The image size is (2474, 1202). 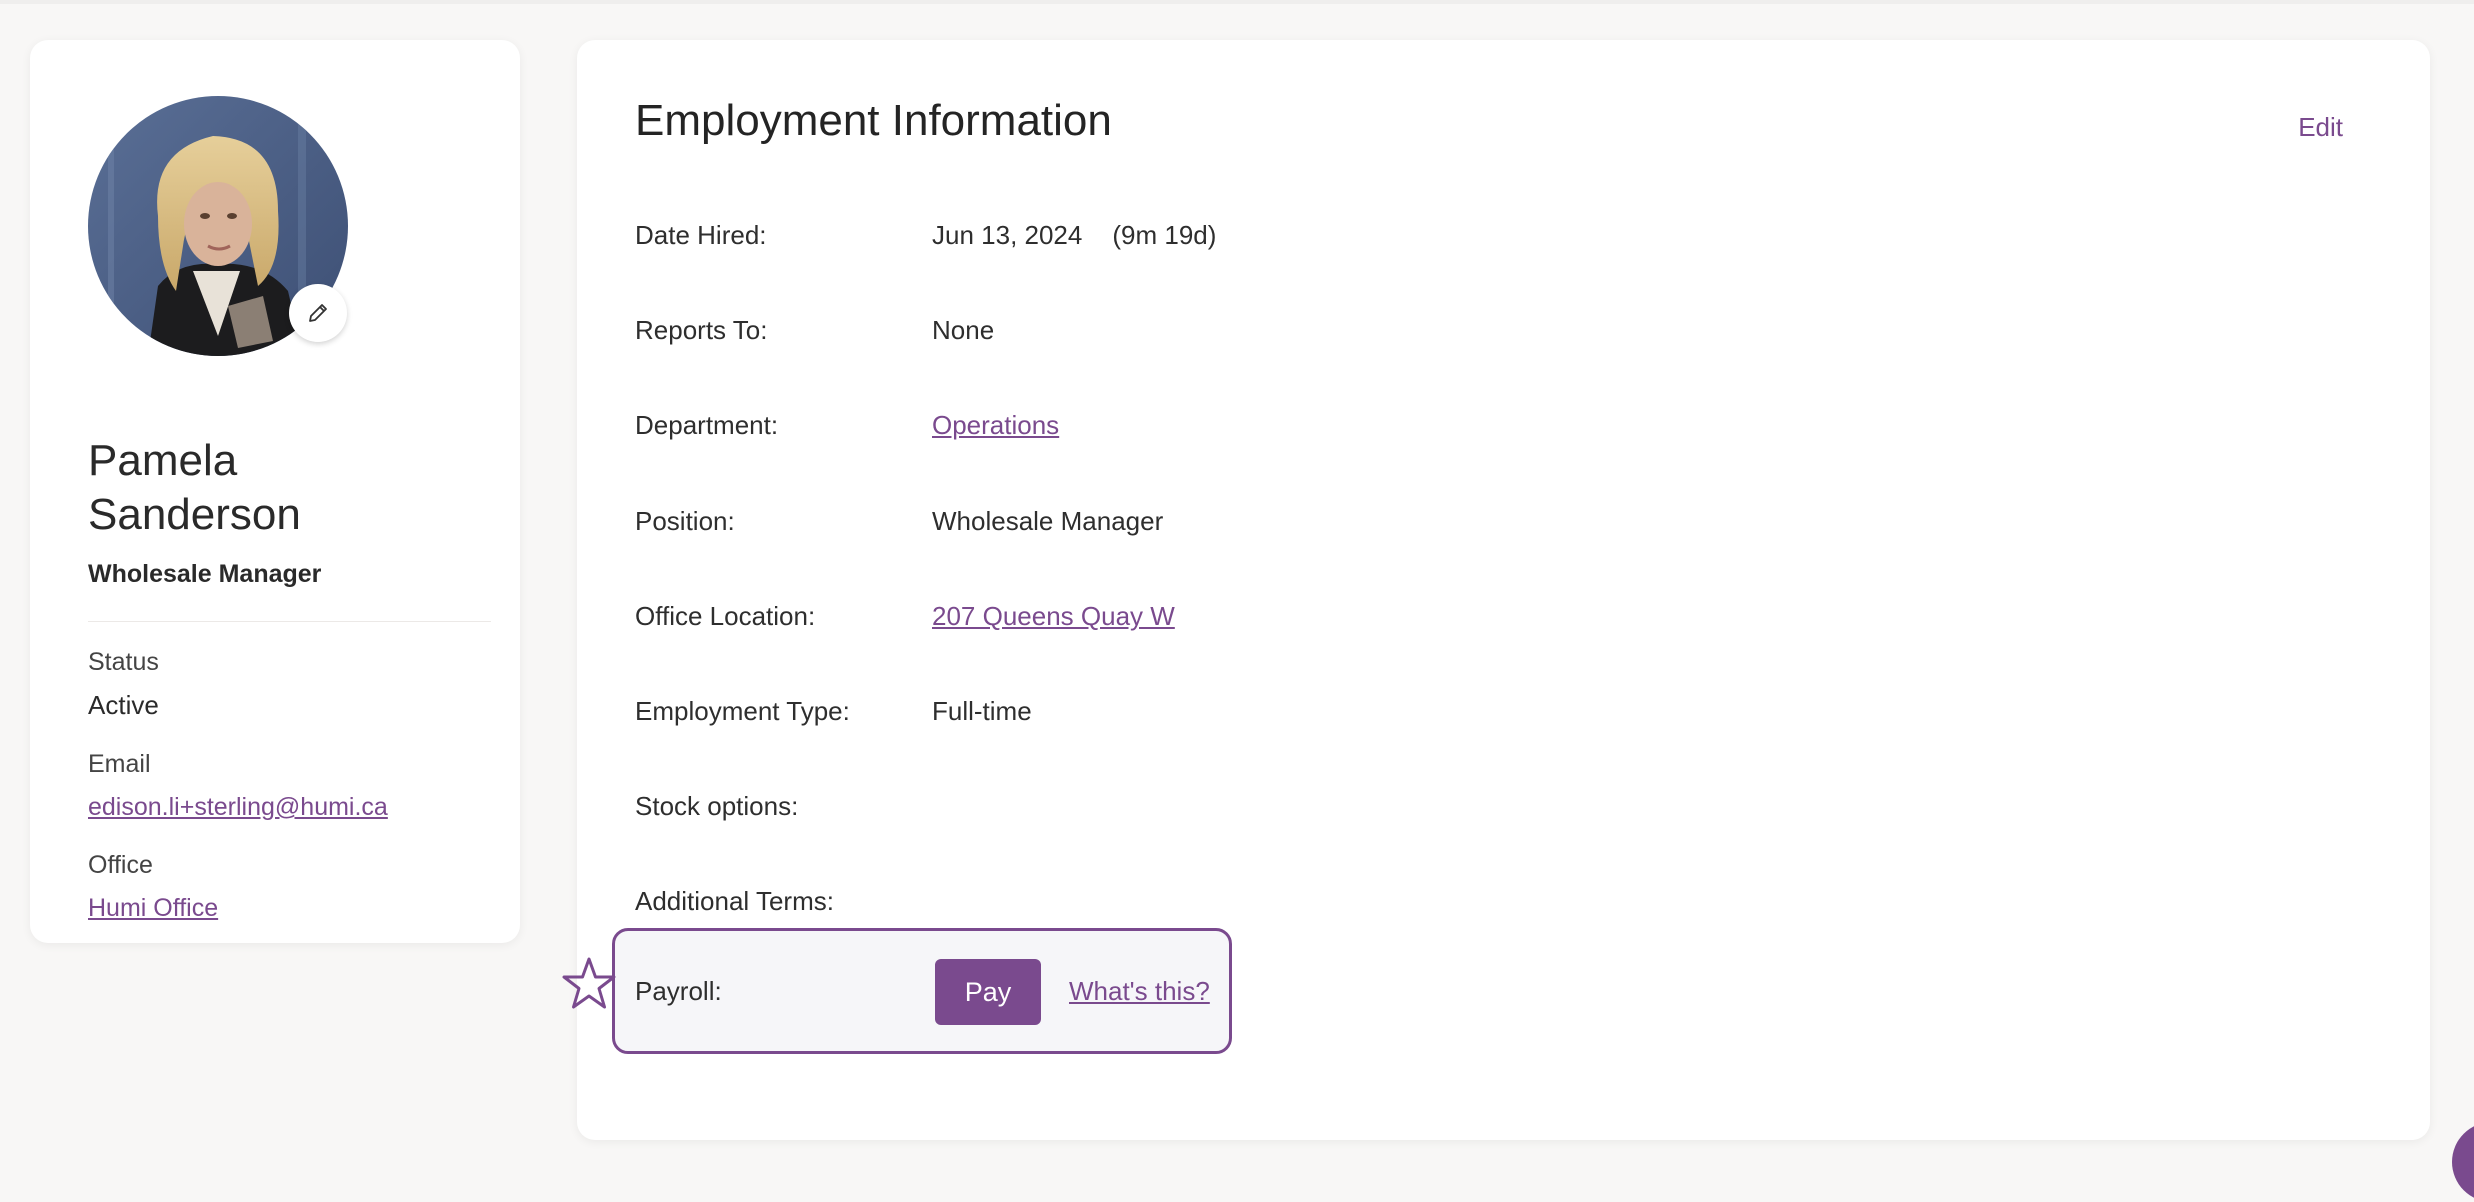 I want to click on row-department: Department: Operations, so click(x=1485, y=425).